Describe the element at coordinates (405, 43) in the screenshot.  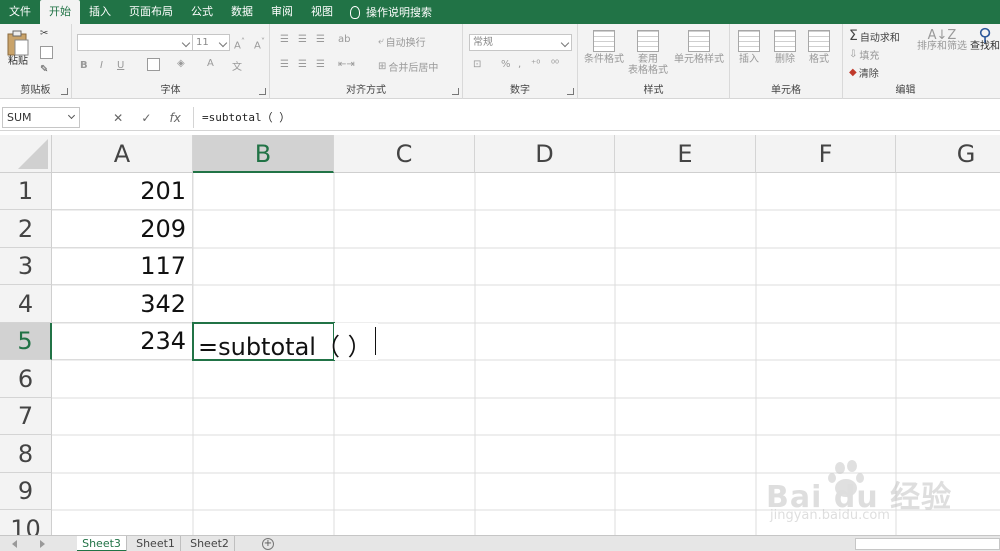
I see `wrap-label: 自动换行` at that location.